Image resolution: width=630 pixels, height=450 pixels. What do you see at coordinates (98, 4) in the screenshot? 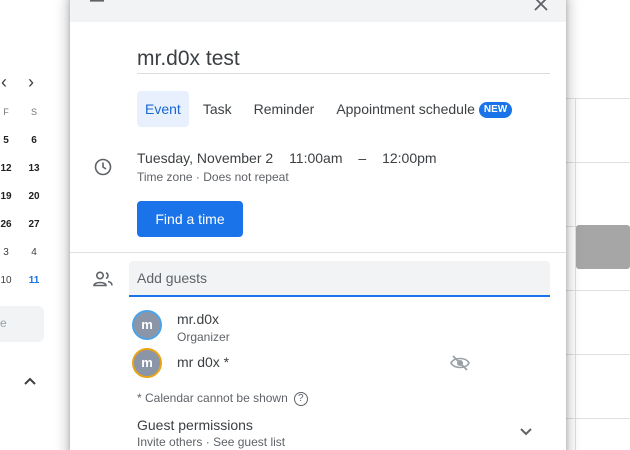
I see `drag-handle-icon` at bounding box center [98, 4].